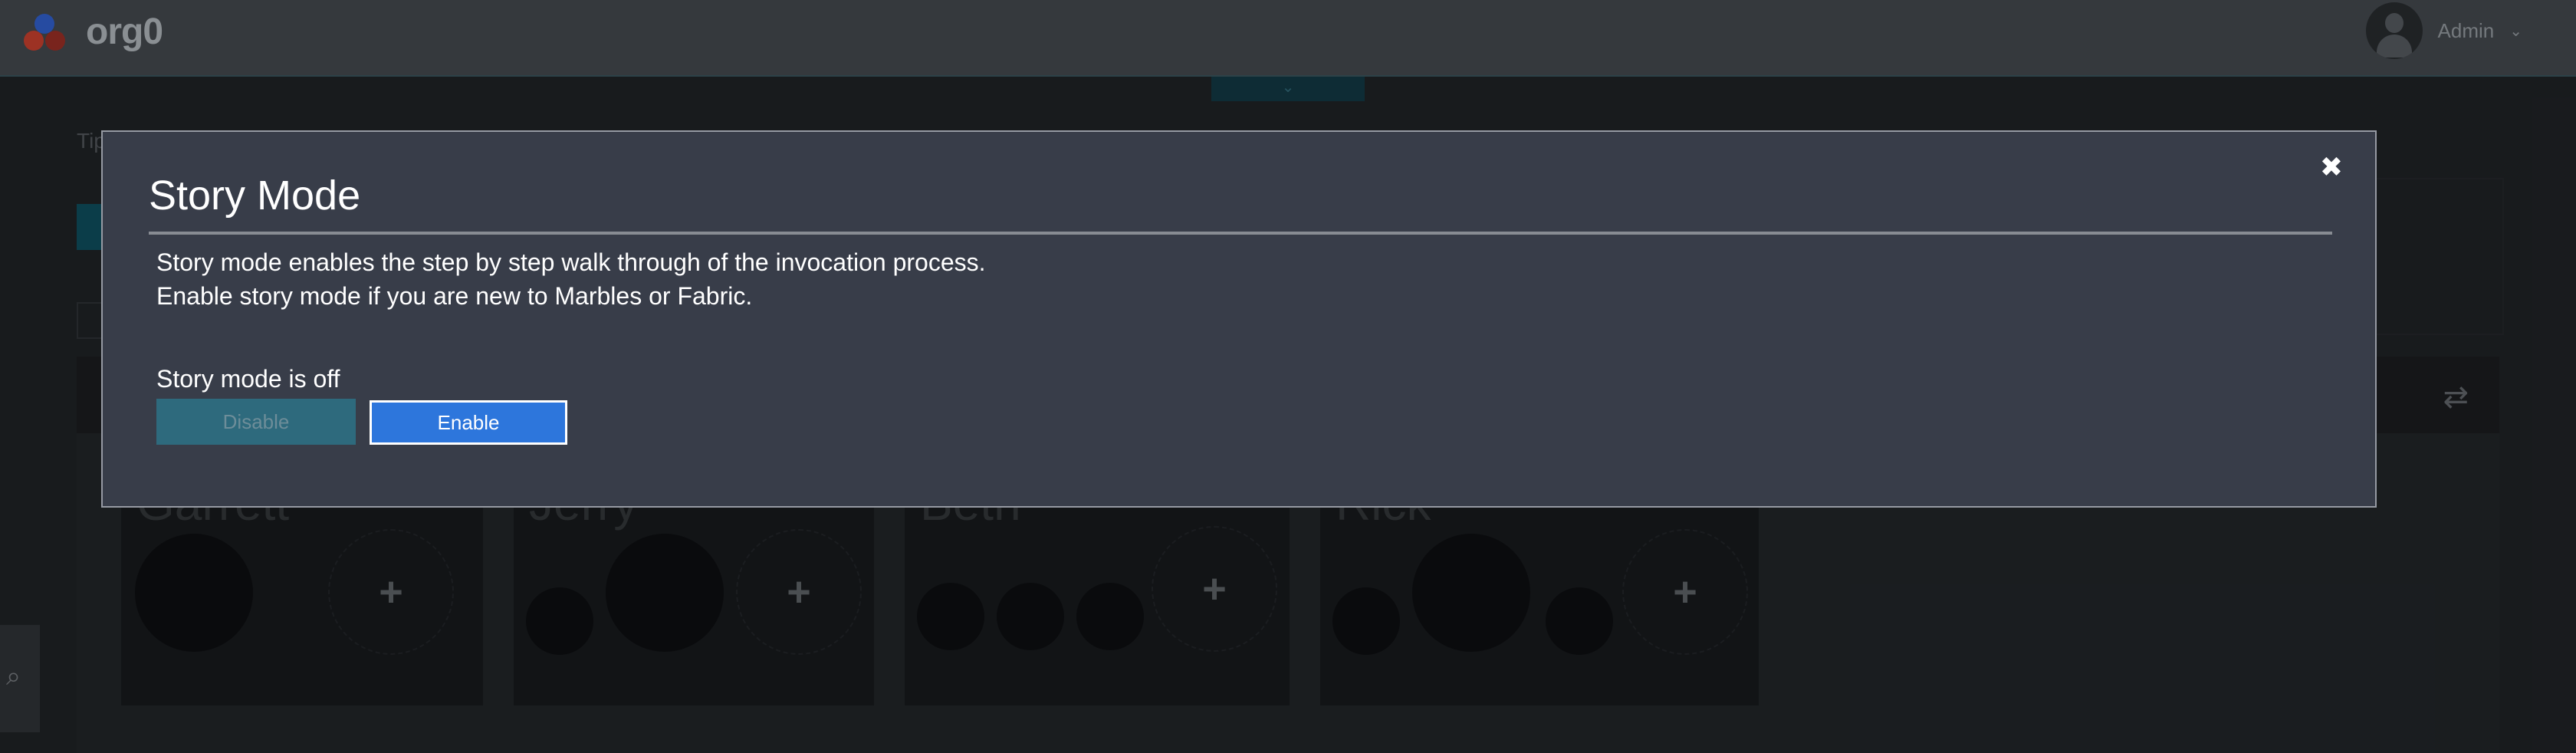 The height and width of the screenshot is (753, 2576). I want to click on close-icon: ✖, so click(2331, 167).